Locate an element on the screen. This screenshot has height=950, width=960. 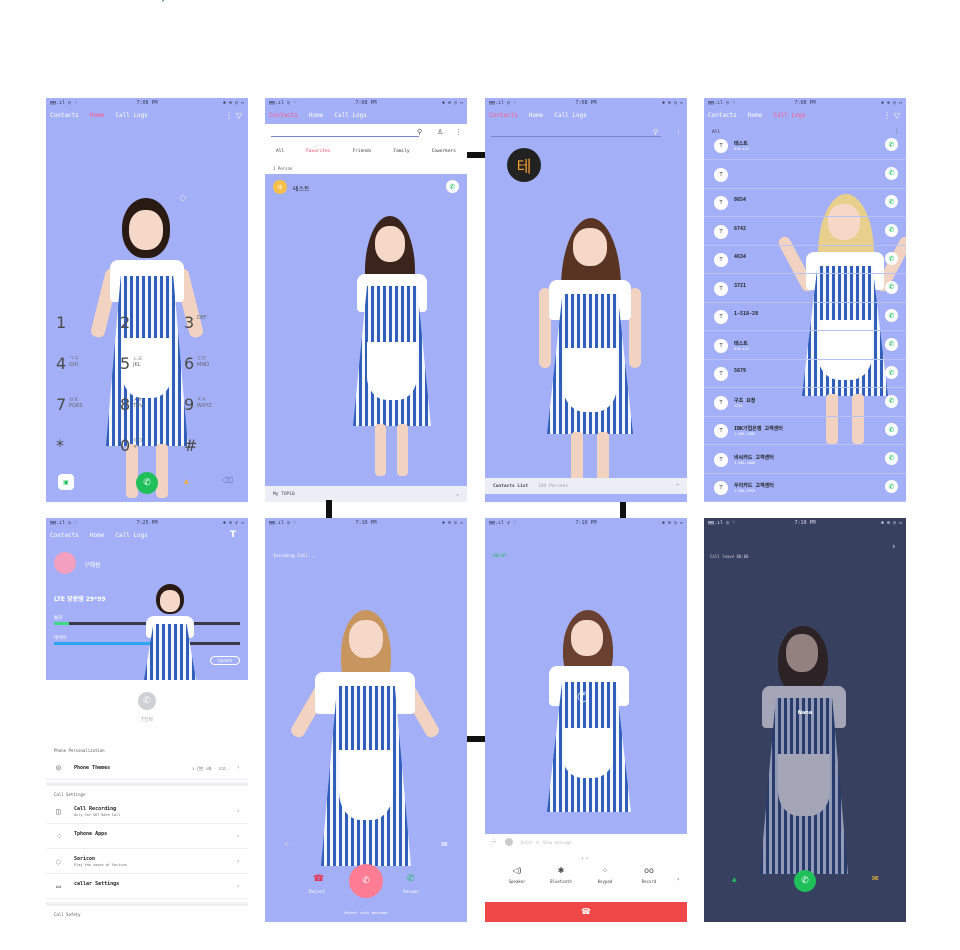
emoji-icon is located at coordinates (509, 842).